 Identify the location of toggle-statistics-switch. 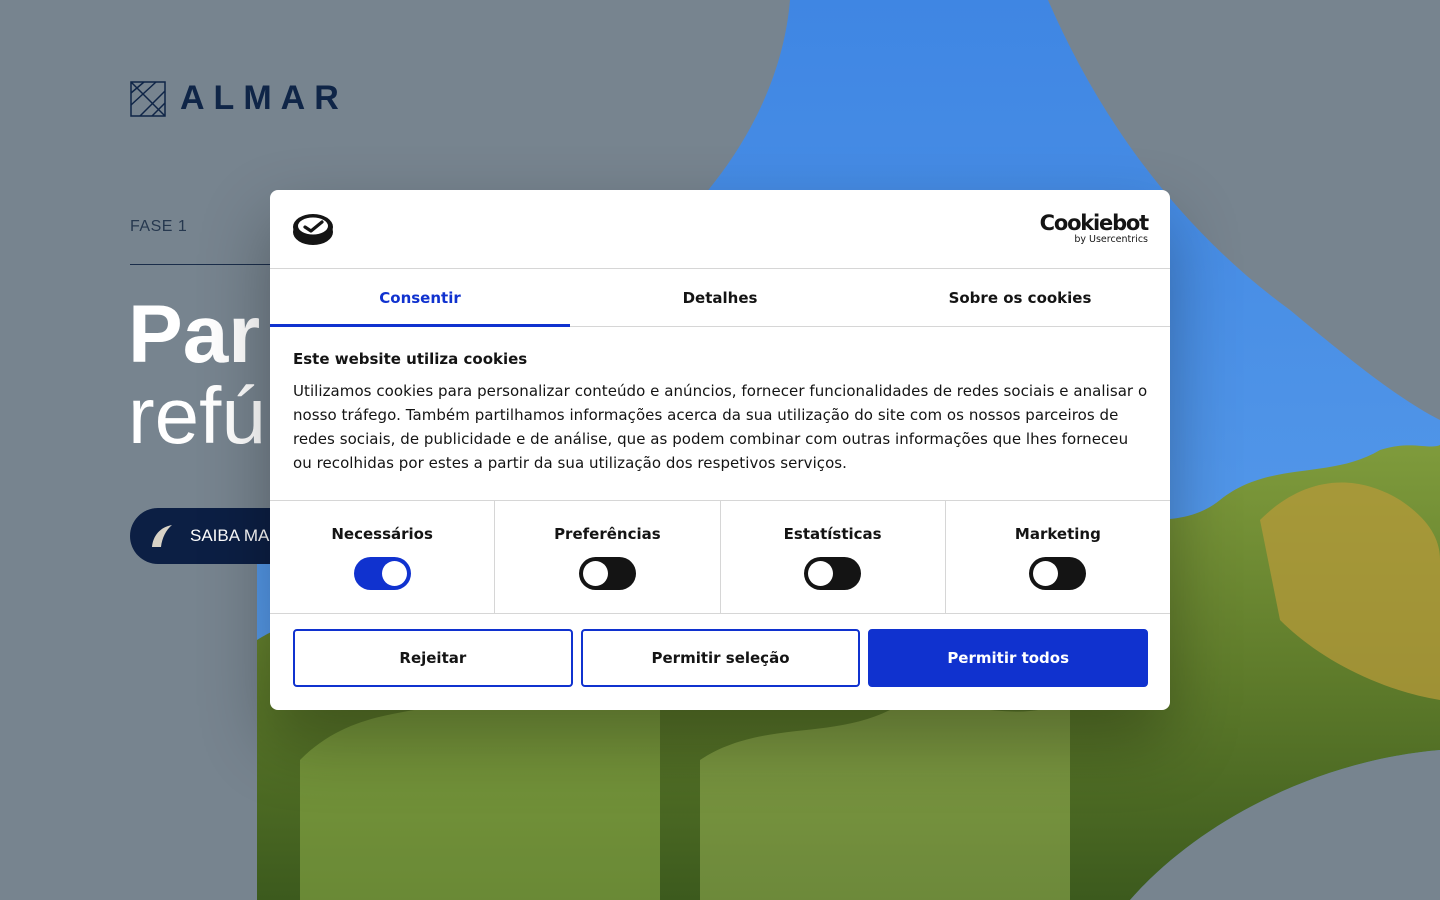
(833, 573).